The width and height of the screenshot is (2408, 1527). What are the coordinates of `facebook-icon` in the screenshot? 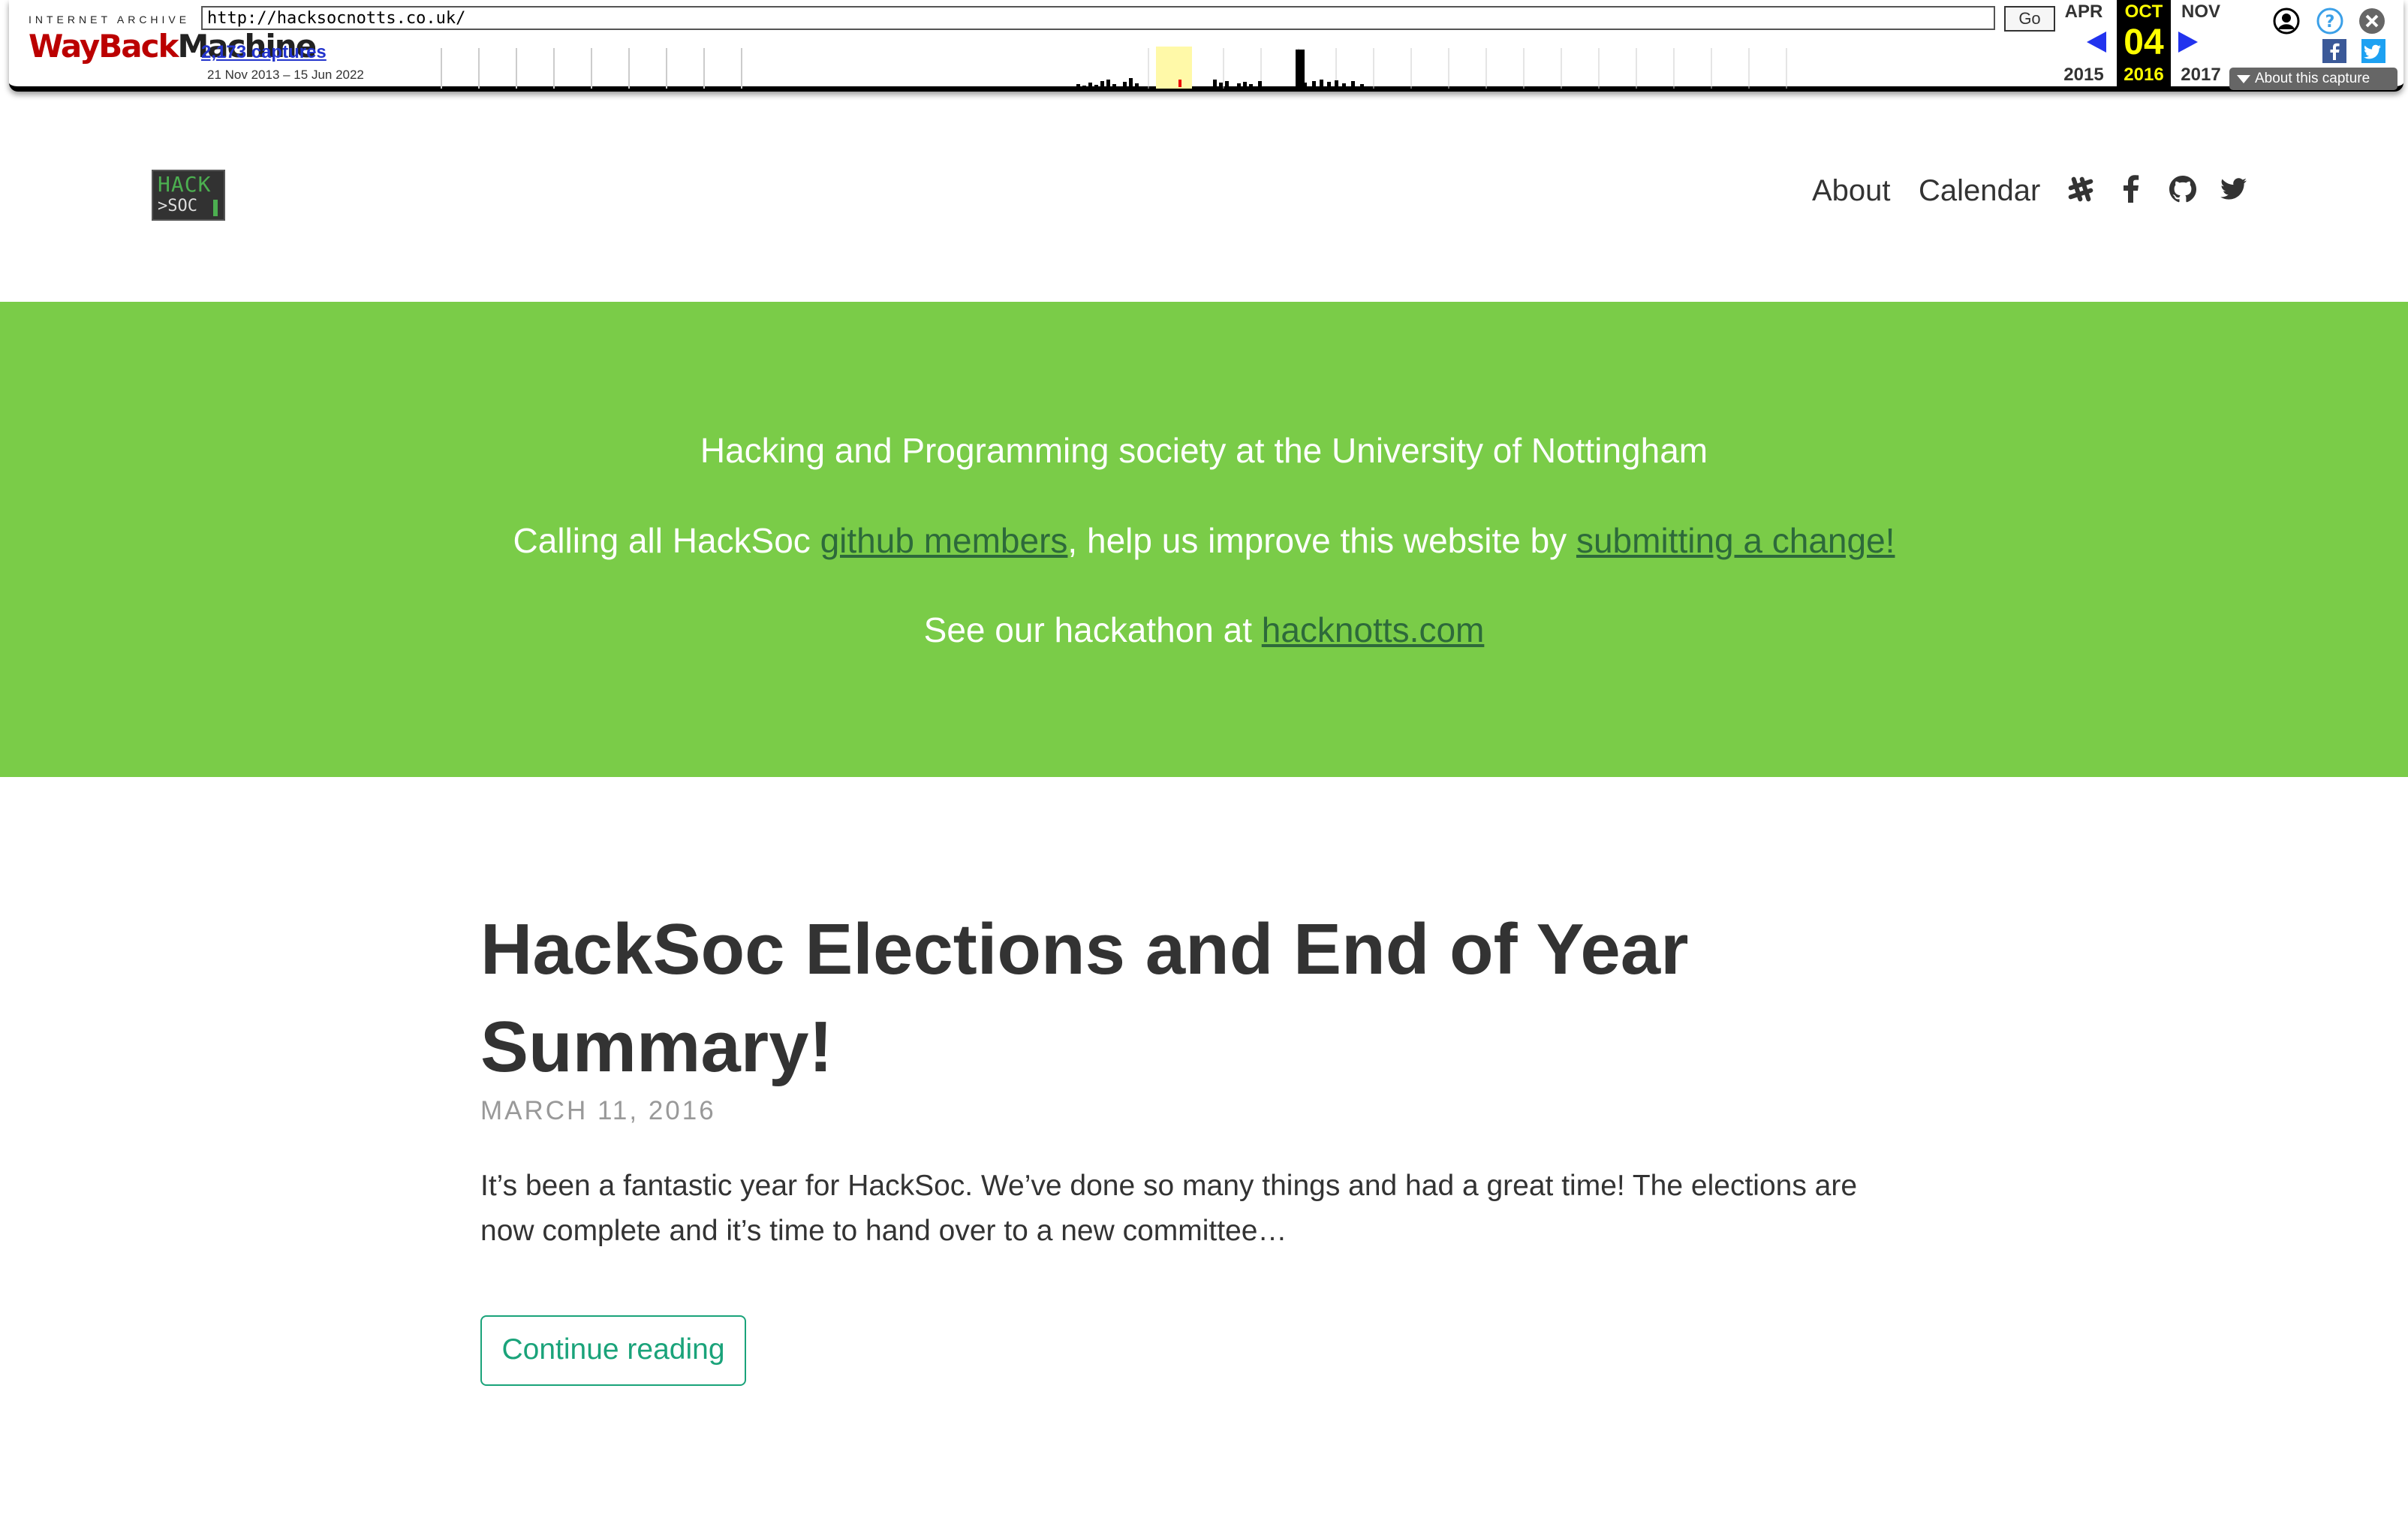 It's located at (2130, 189).